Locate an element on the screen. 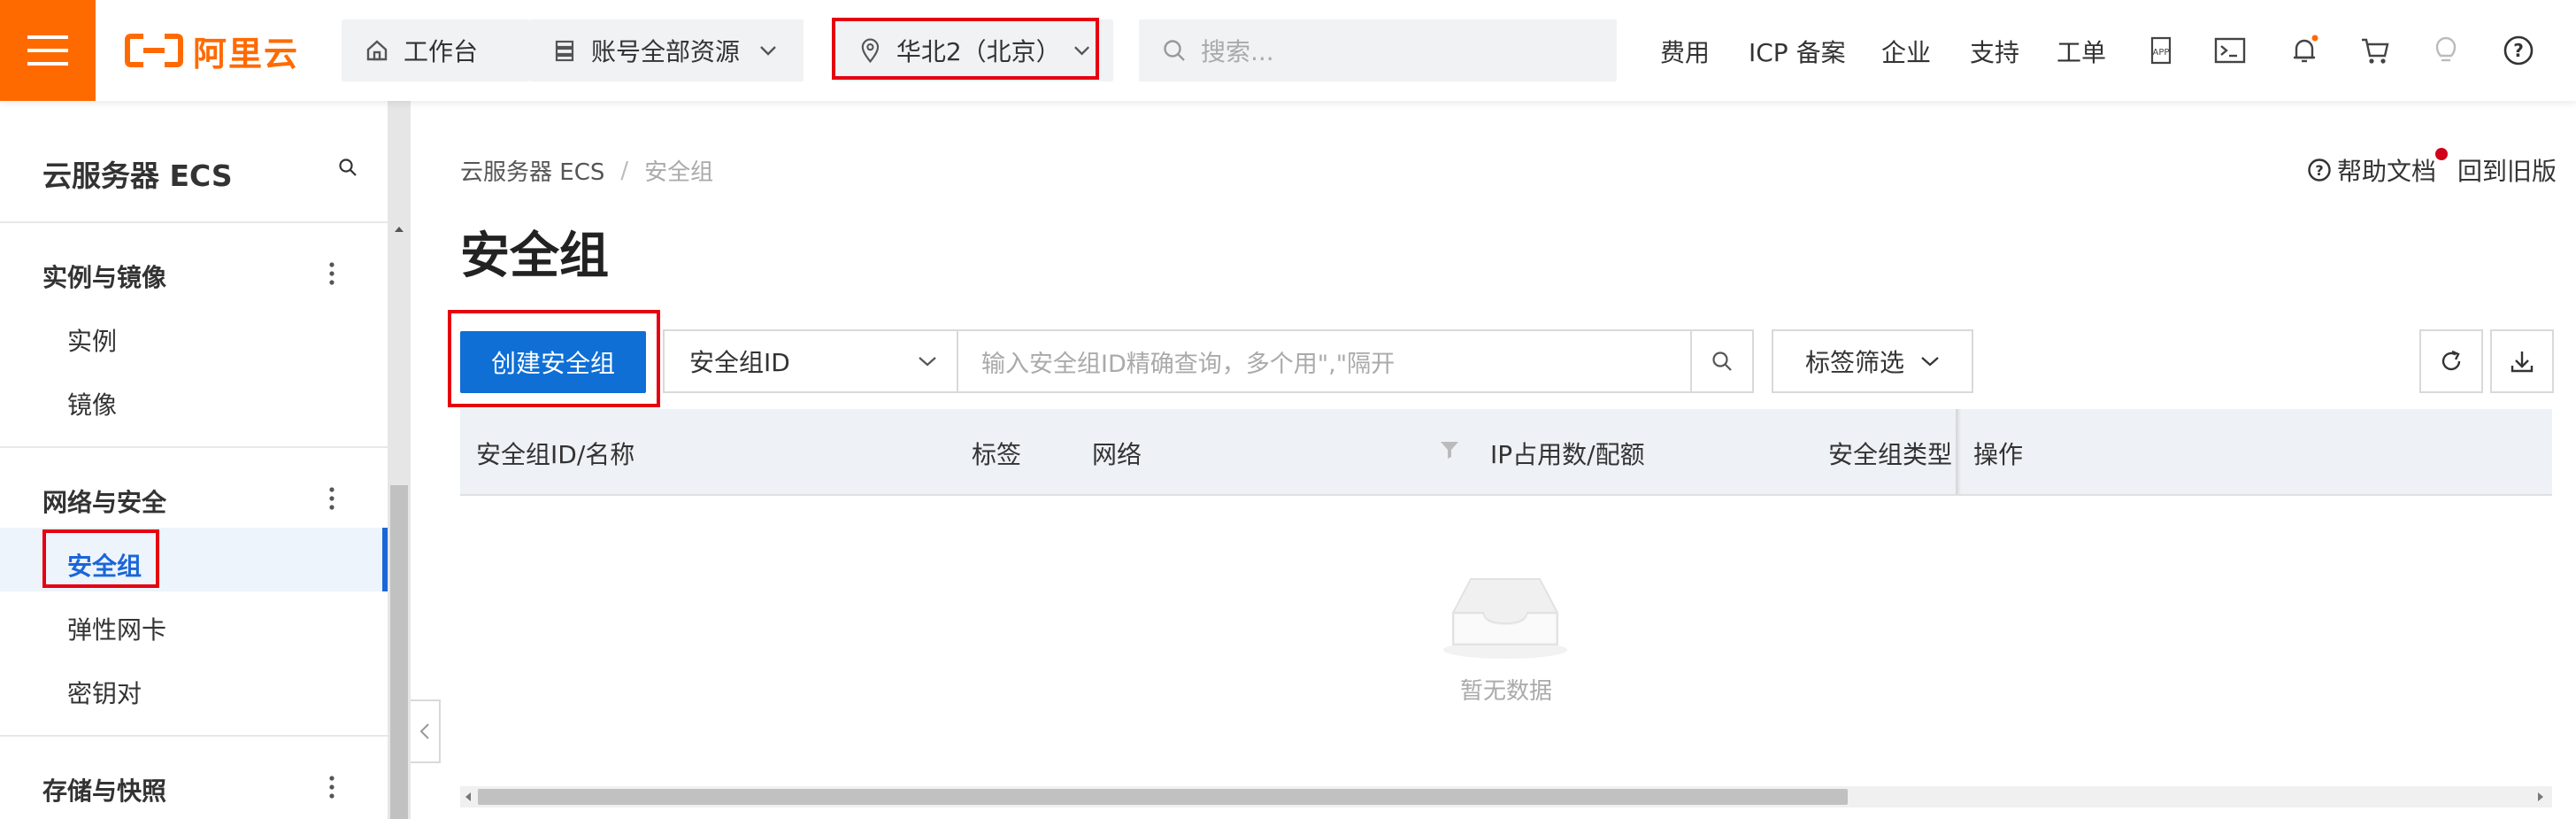 The width and height of the screenshot is (2576, 819). help-docs-label: 帮助文档 is located at coordinates (2387, 171).